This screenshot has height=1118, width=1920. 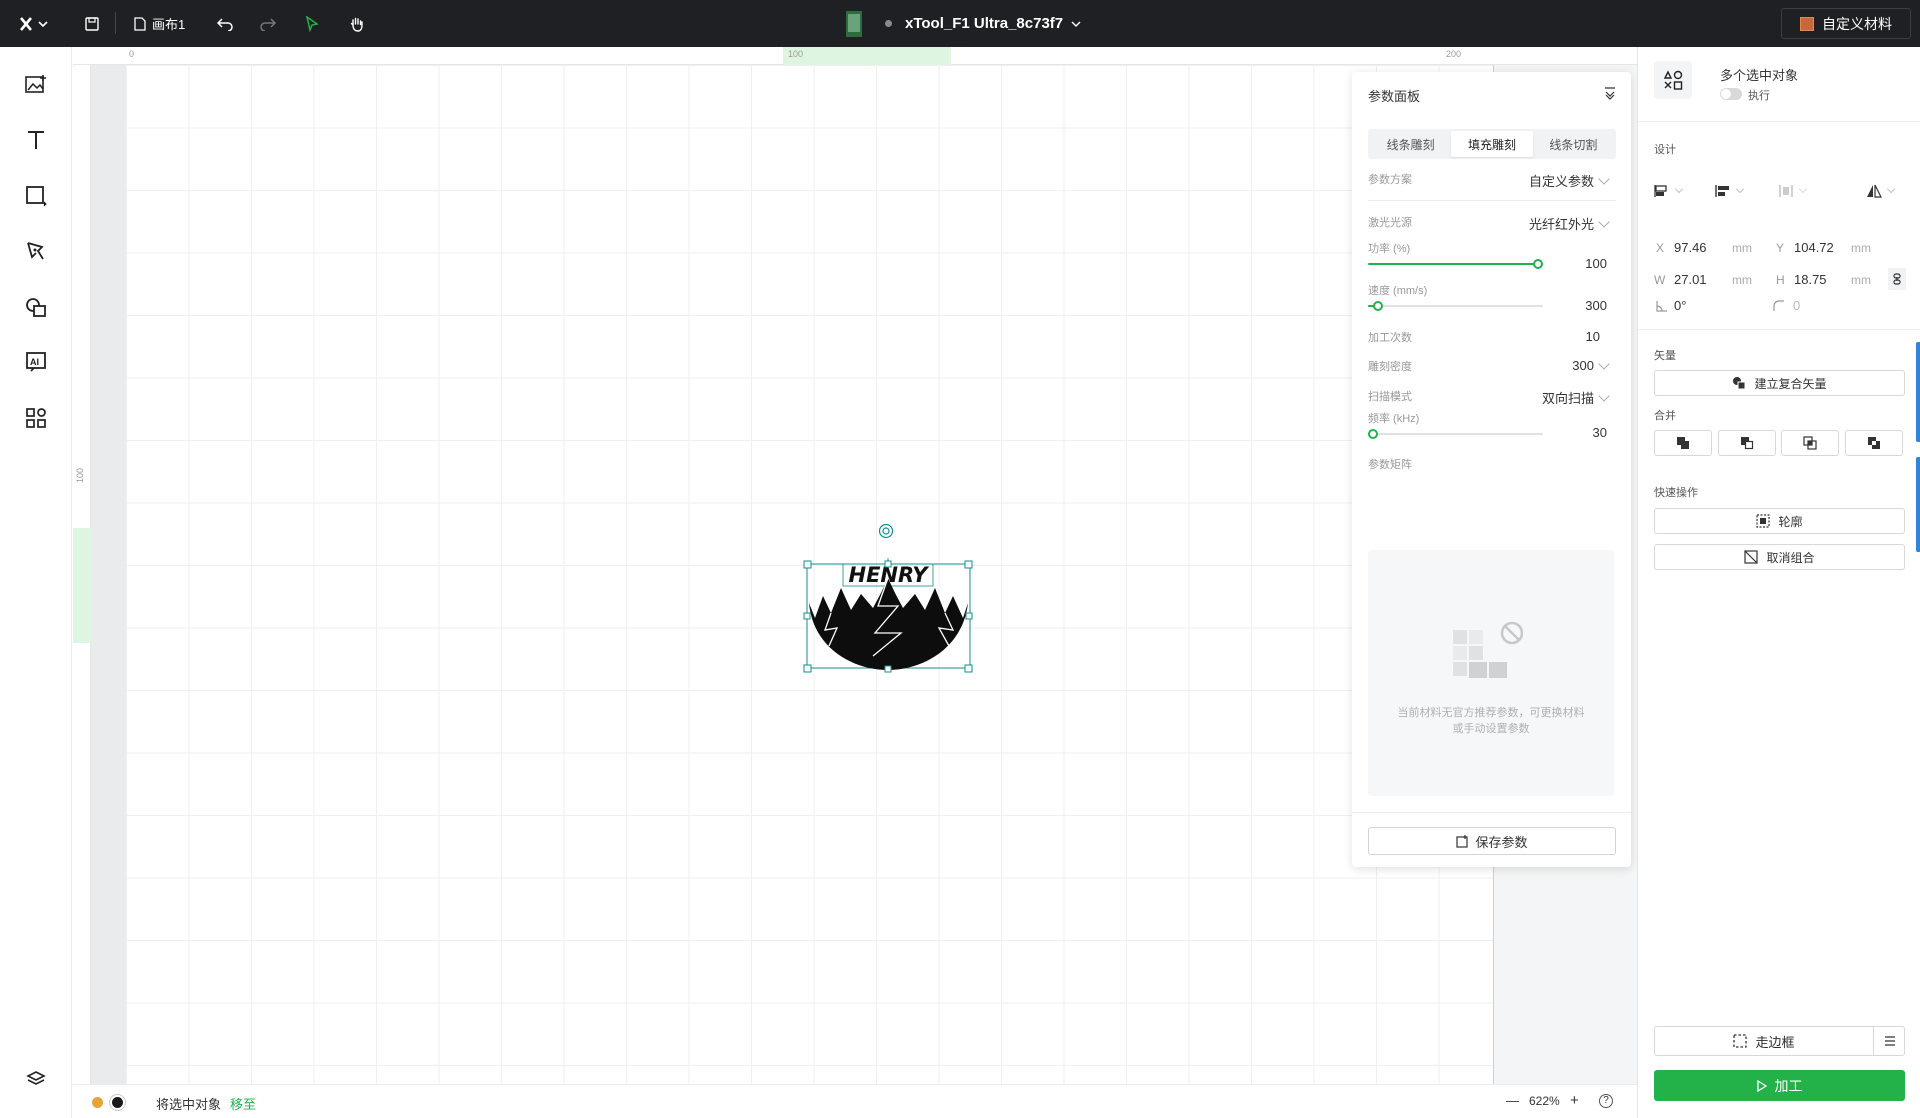 I want to click on laser-source-label: 激光光源, so click(x=1390, y=223).